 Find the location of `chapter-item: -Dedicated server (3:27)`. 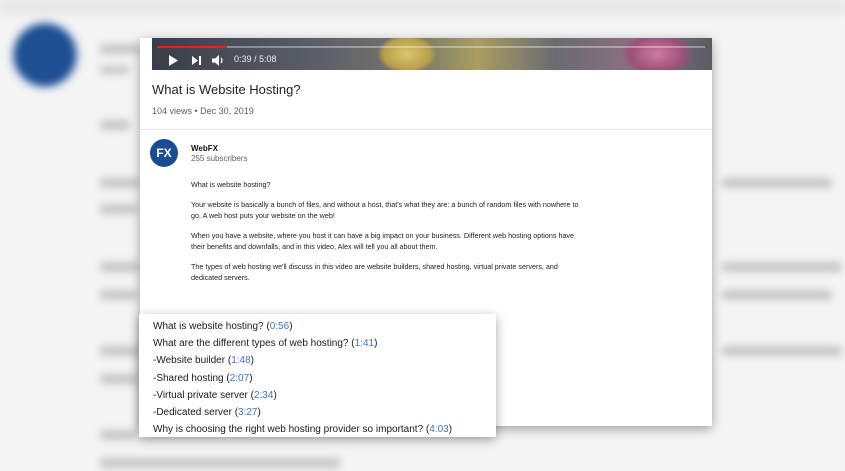

chapter-item: -Dedicated server (3:27) is located at coordinates (324, 412).